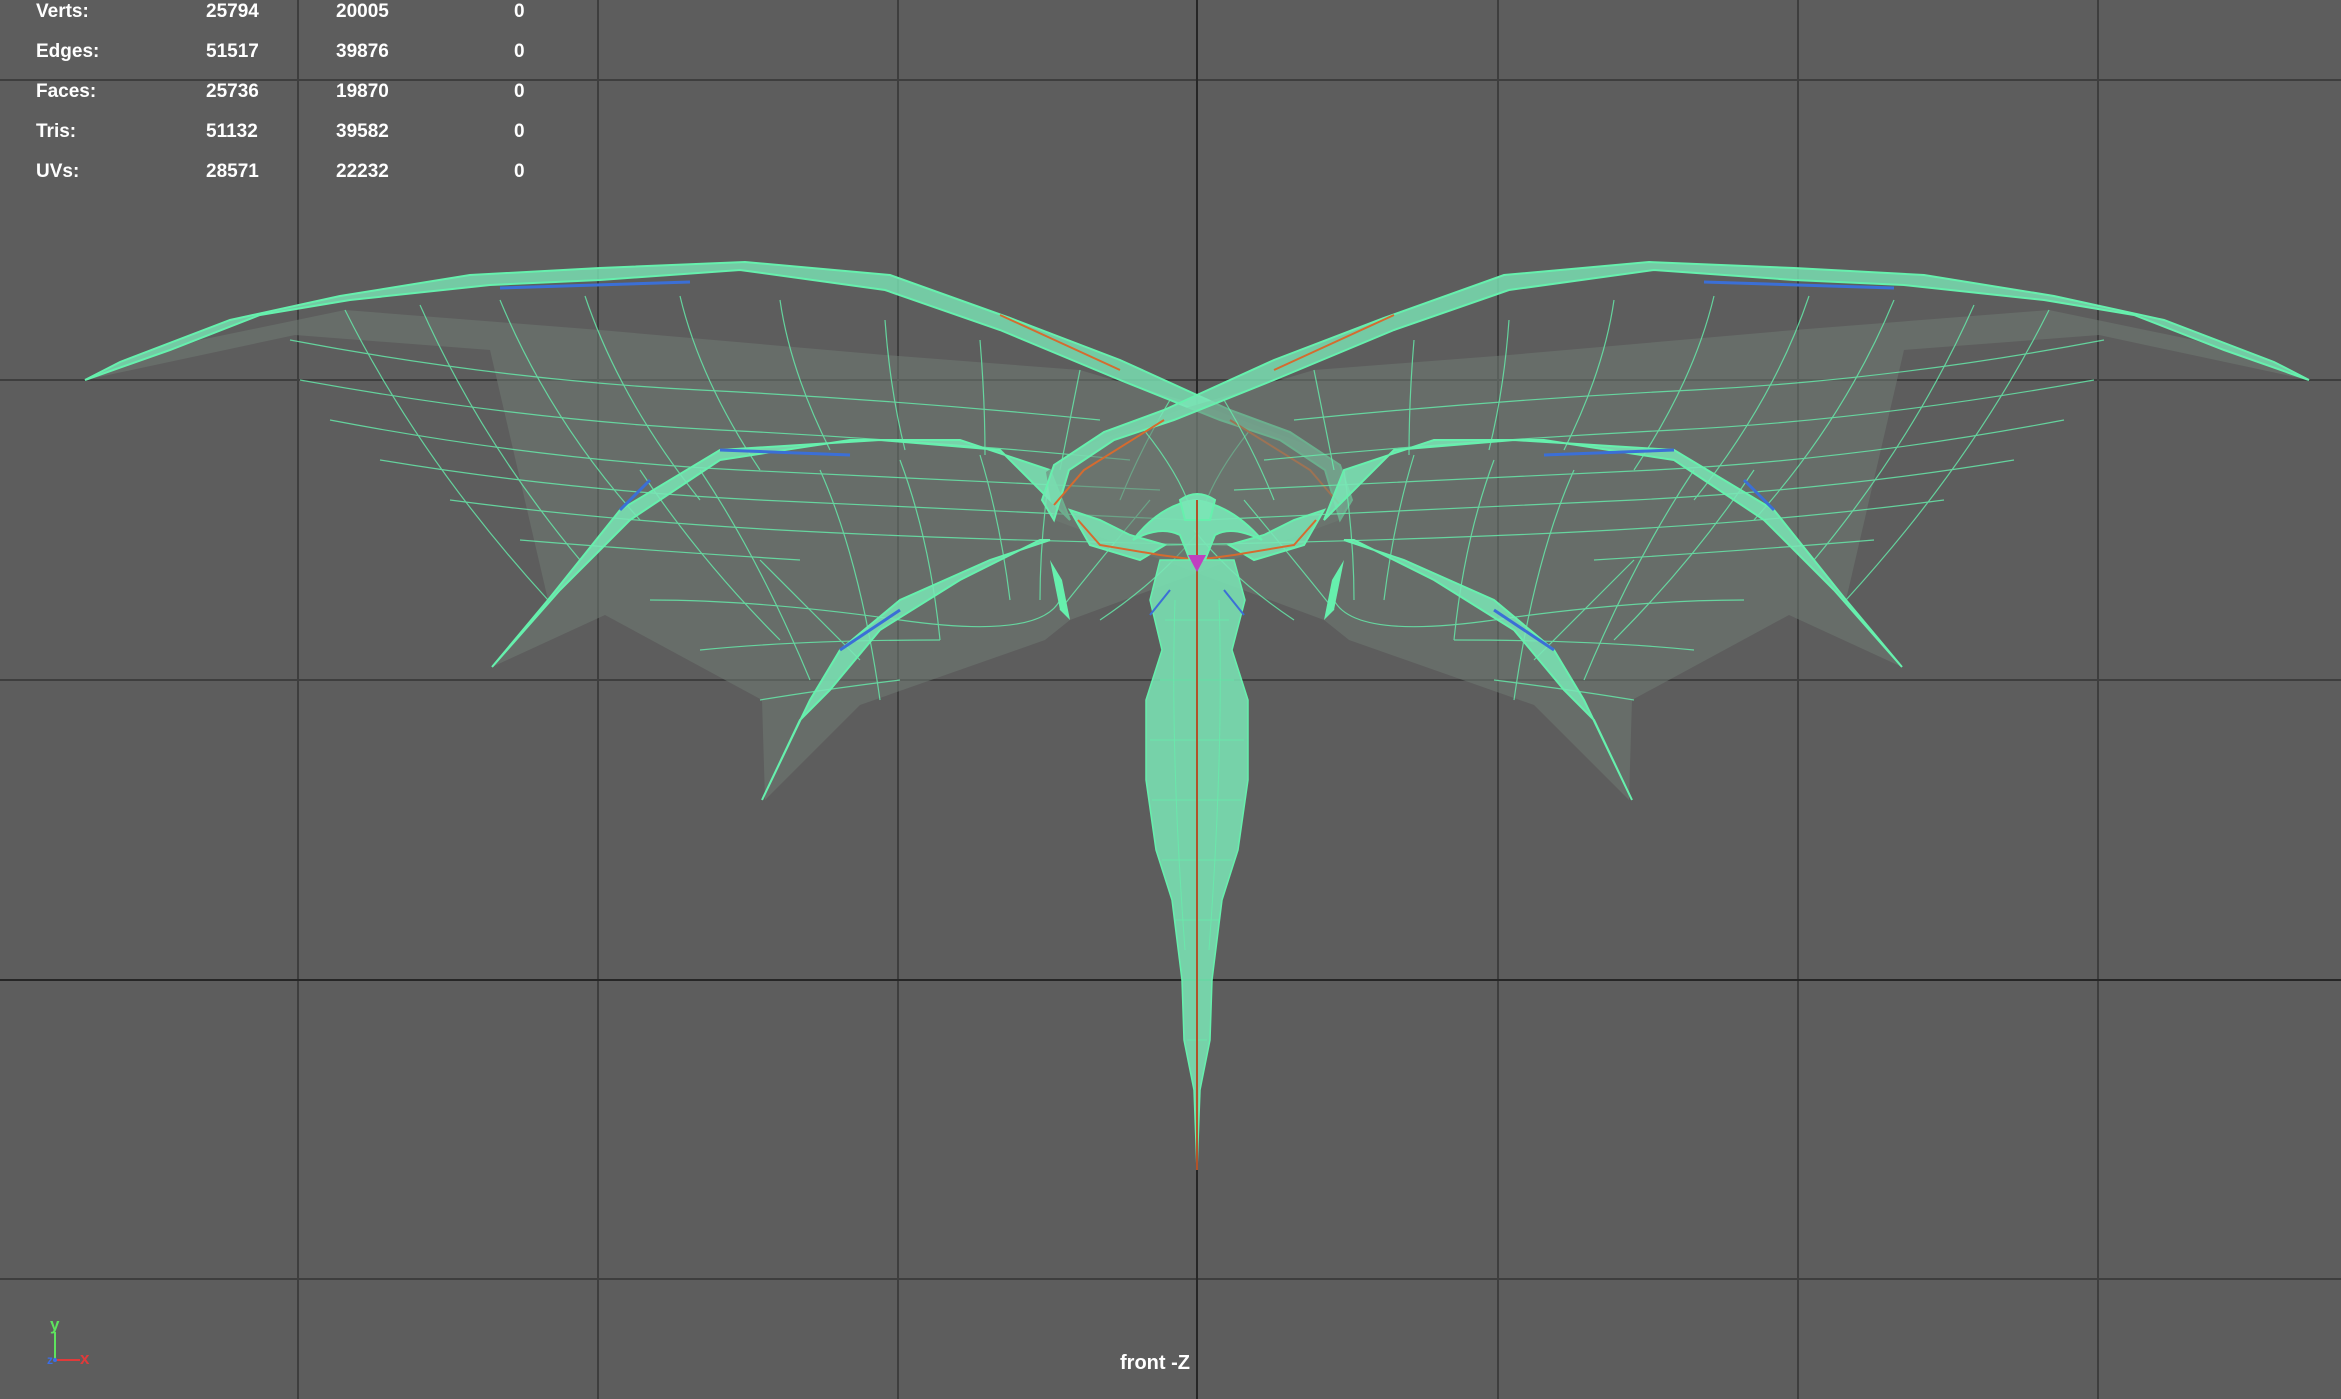  I want to click on hud-value: 20005, so click(362, 11).